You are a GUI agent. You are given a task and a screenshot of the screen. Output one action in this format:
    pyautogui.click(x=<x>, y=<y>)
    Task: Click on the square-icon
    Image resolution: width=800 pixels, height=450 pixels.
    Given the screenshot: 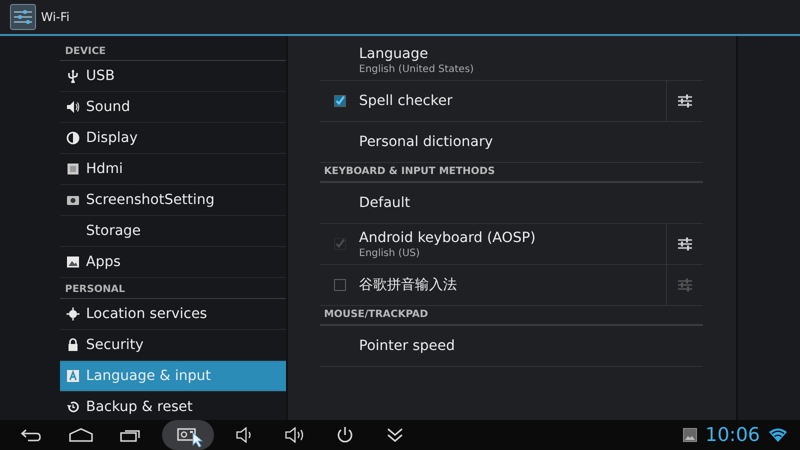 What is the action you would take?
    pyautogui.click(x=73, y=169)
    